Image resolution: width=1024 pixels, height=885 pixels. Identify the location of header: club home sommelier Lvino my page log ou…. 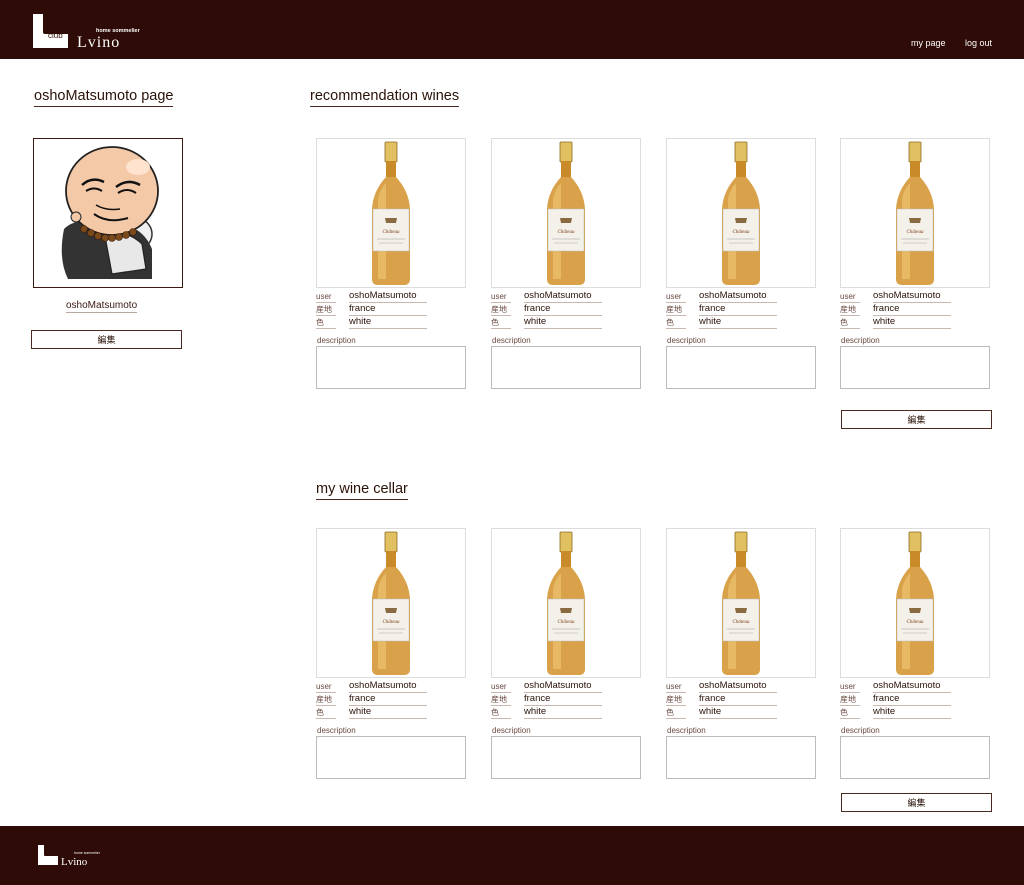
(512, 29).